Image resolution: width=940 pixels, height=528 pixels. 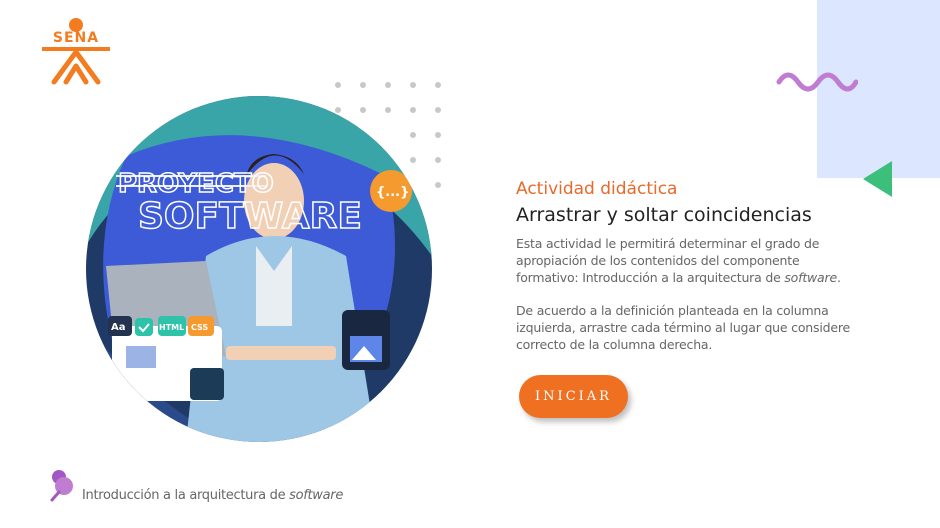 I want to click on chip-html: HTML, so click(x=171, y=327).